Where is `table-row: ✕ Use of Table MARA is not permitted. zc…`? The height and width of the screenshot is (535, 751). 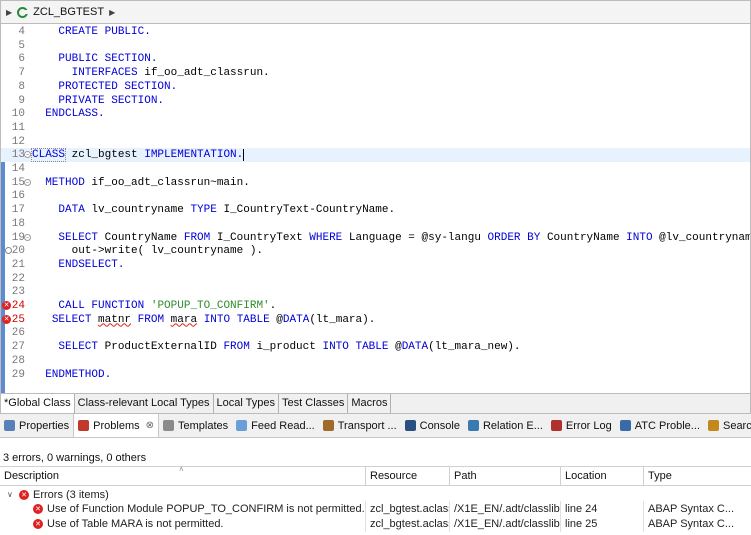
table-row: ✕ Use of Table MARA is not permitted. zc… is located at coordinates (375, 524).